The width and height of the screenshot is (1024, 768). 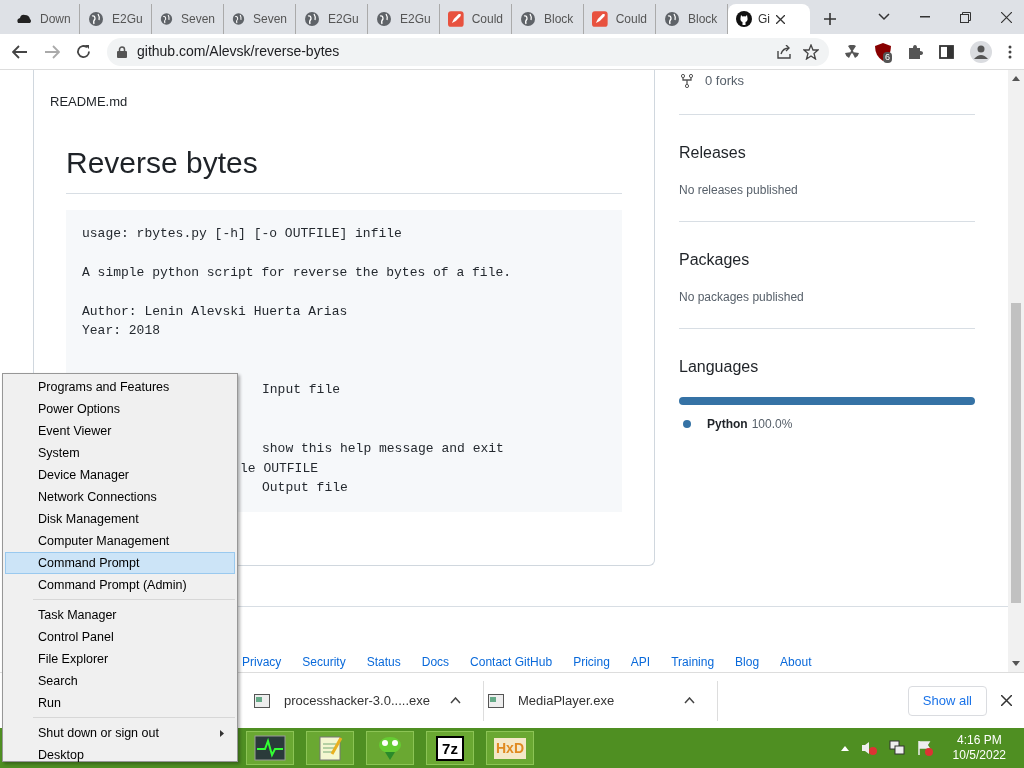 What do you see at coordinates (1016, 78) in the screenshot?
I see `scroll-up-icon` at bounding box center [1016, 78].